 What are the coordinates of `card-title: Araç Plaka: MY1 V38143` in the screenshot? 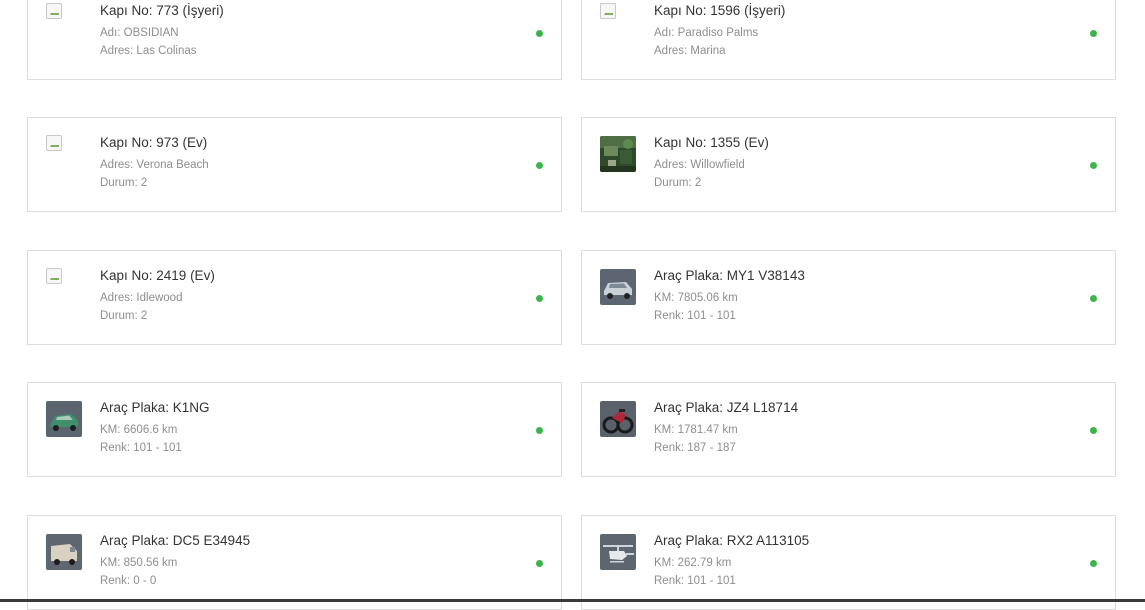 It's located at (729, 275).